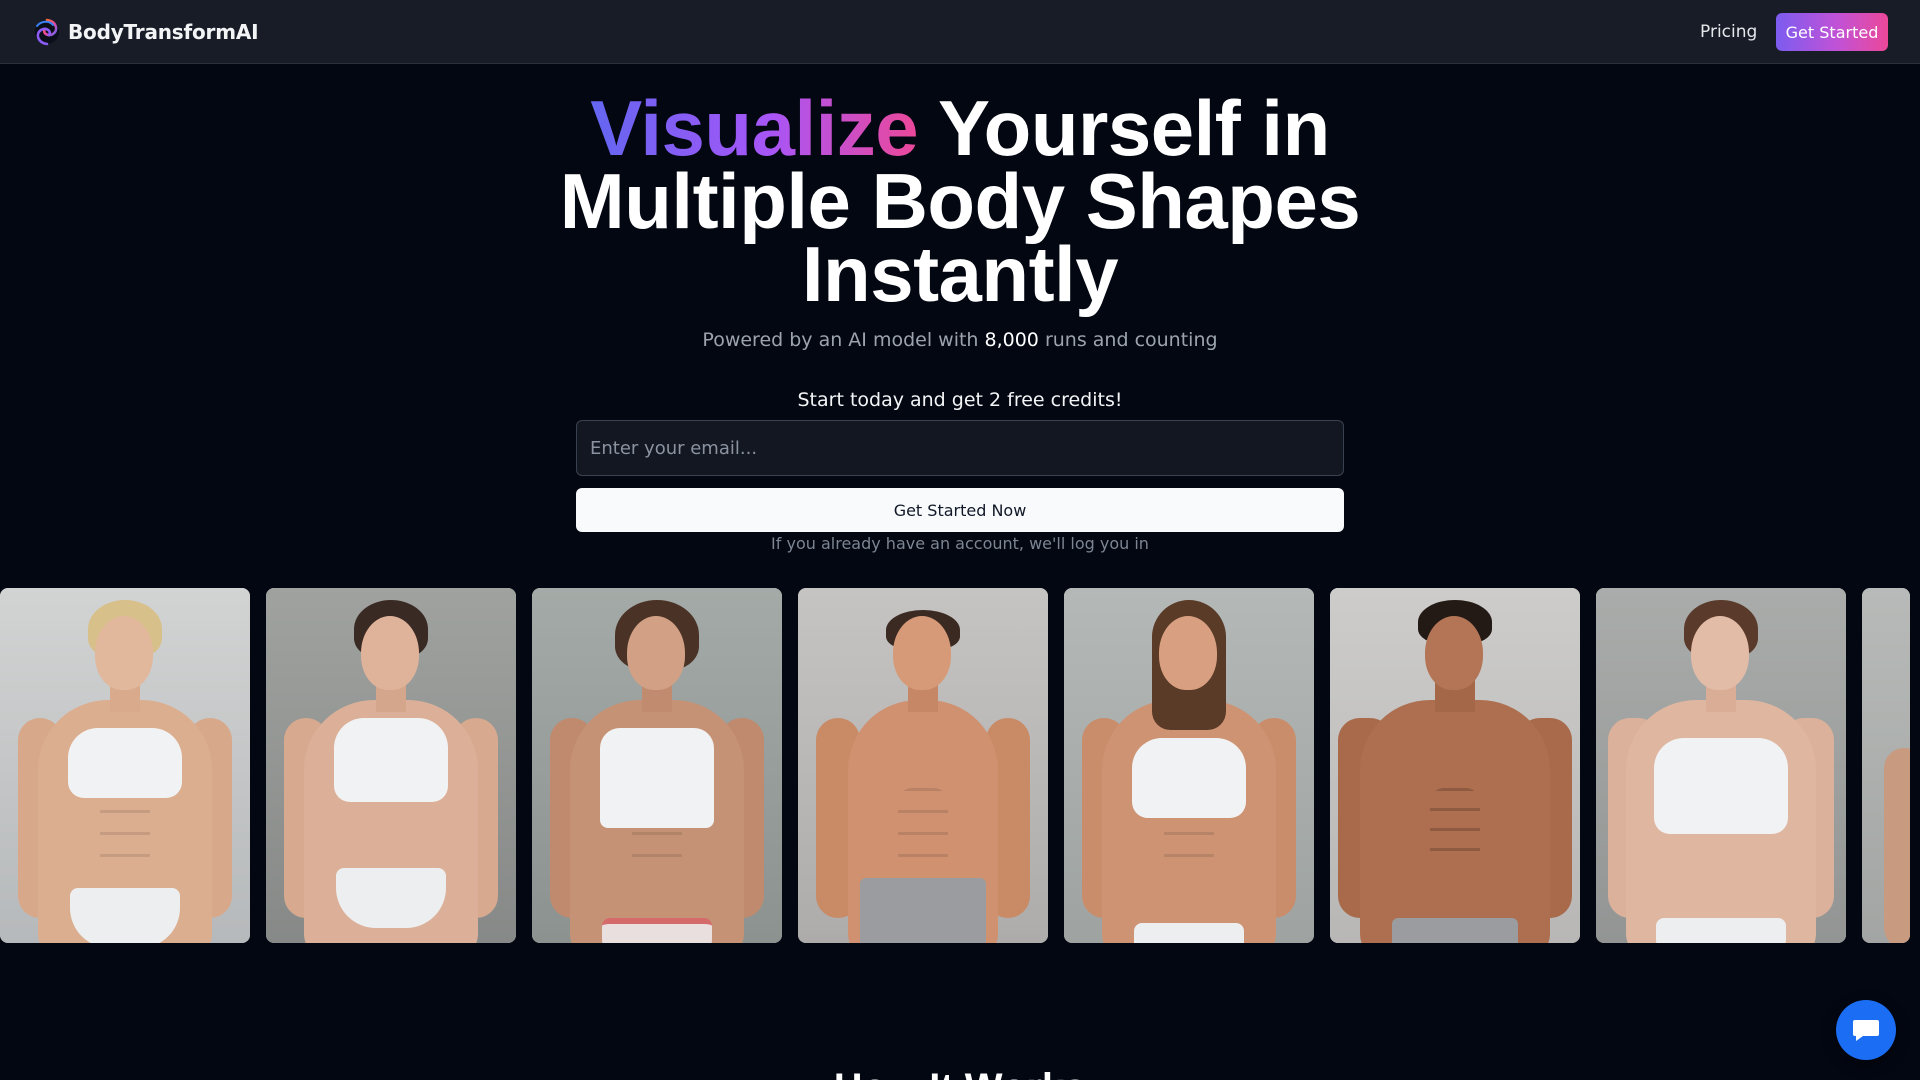  I want to click on free-credits-promo: Start today and get 2 free credits!, so click(960, 400).